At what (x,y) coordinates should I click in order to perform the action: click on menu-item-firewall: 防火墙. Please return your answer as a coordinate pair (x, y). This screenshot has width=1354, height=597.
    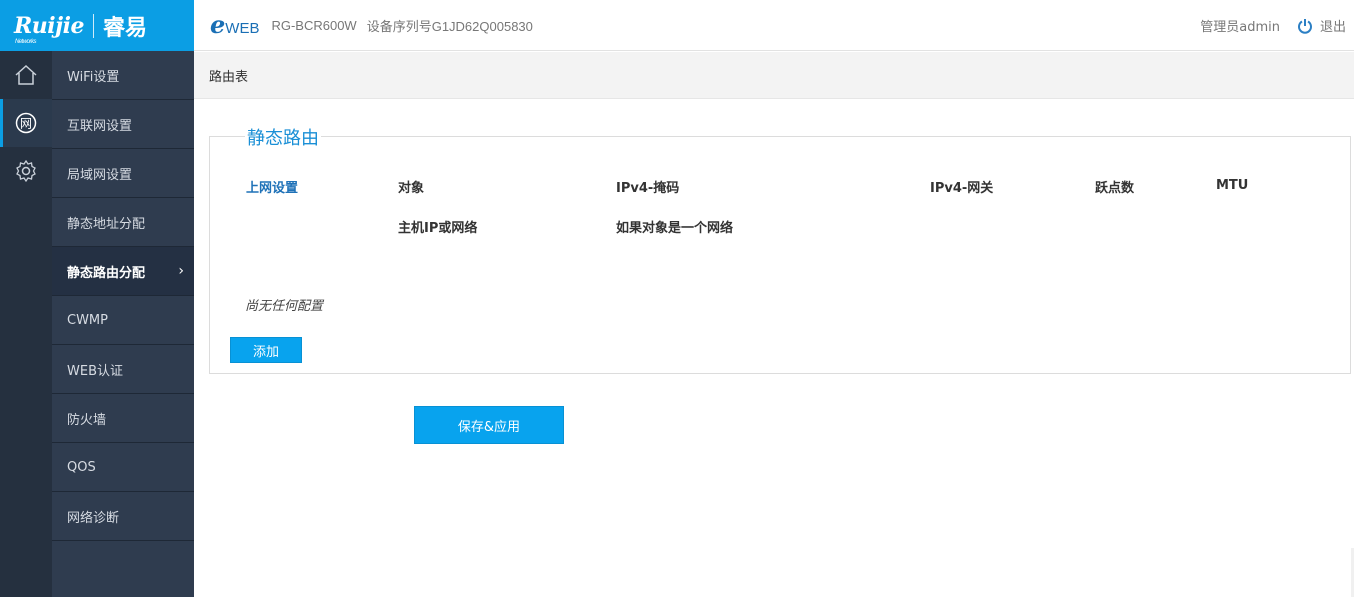
    Looking at the image, I should click on (123, 418).